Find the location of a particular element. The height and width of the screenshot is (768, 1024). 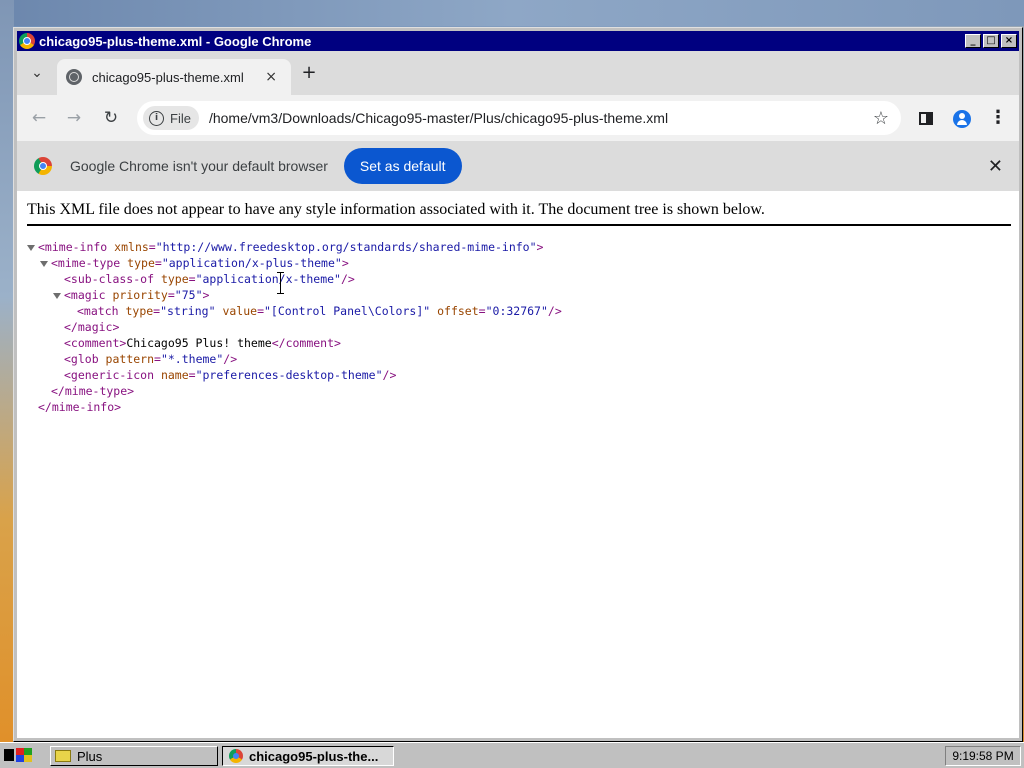

globe-icon is located at coordinates (74, 77).